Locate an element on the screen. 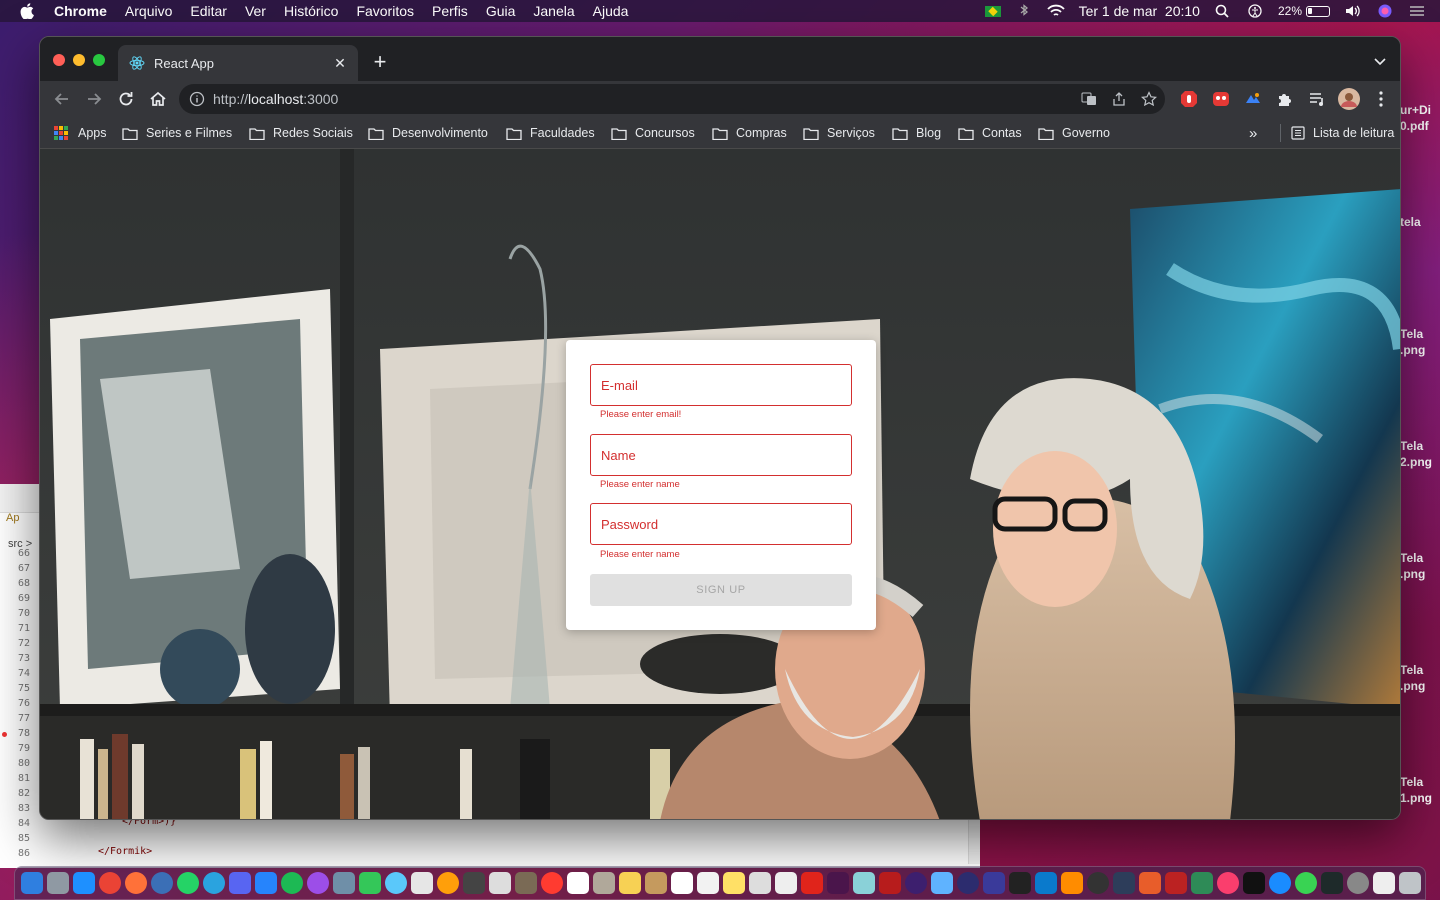 The image size is (1440, 900). telegram-icon is located at coordinates (214, 883).